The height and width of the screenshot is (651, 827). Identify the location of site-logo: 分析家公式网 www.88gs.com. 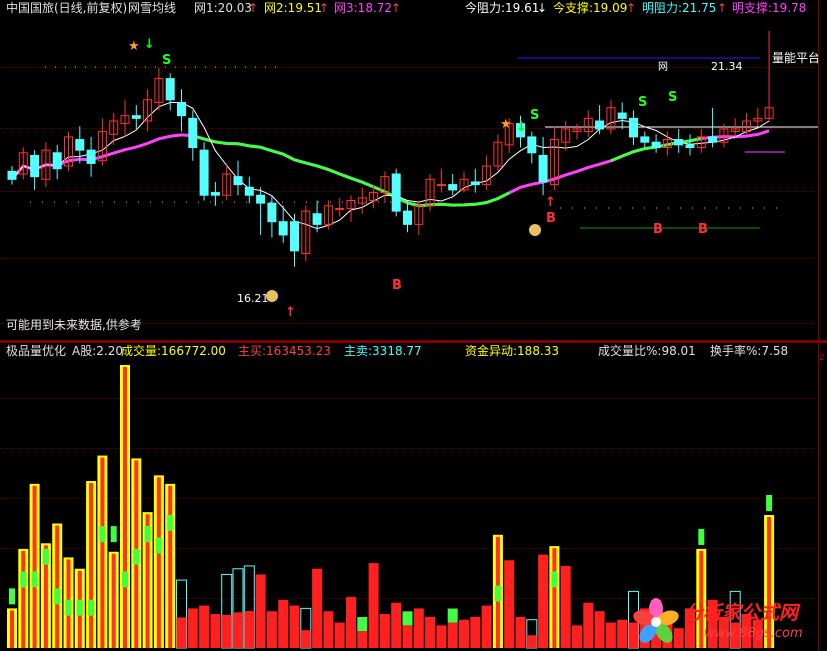
(727, 623).